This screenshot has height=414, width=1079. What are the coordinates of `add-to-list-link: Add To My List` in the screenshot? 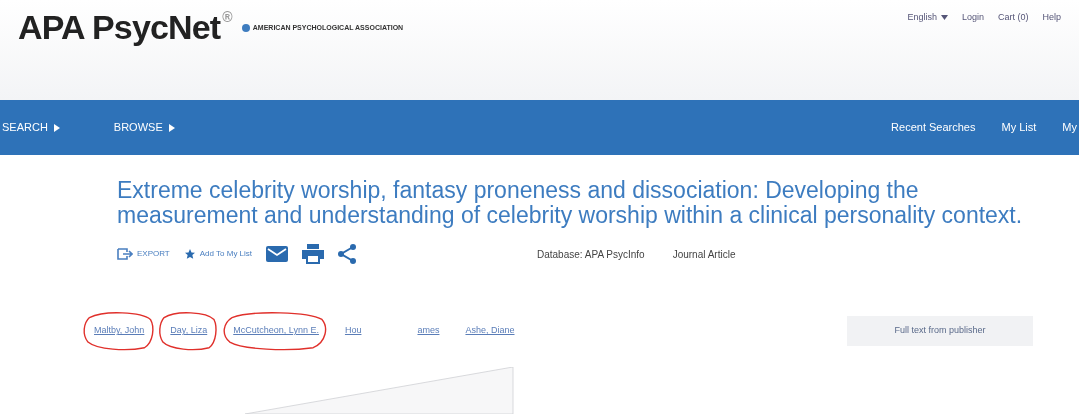 It's located at (218, 254).